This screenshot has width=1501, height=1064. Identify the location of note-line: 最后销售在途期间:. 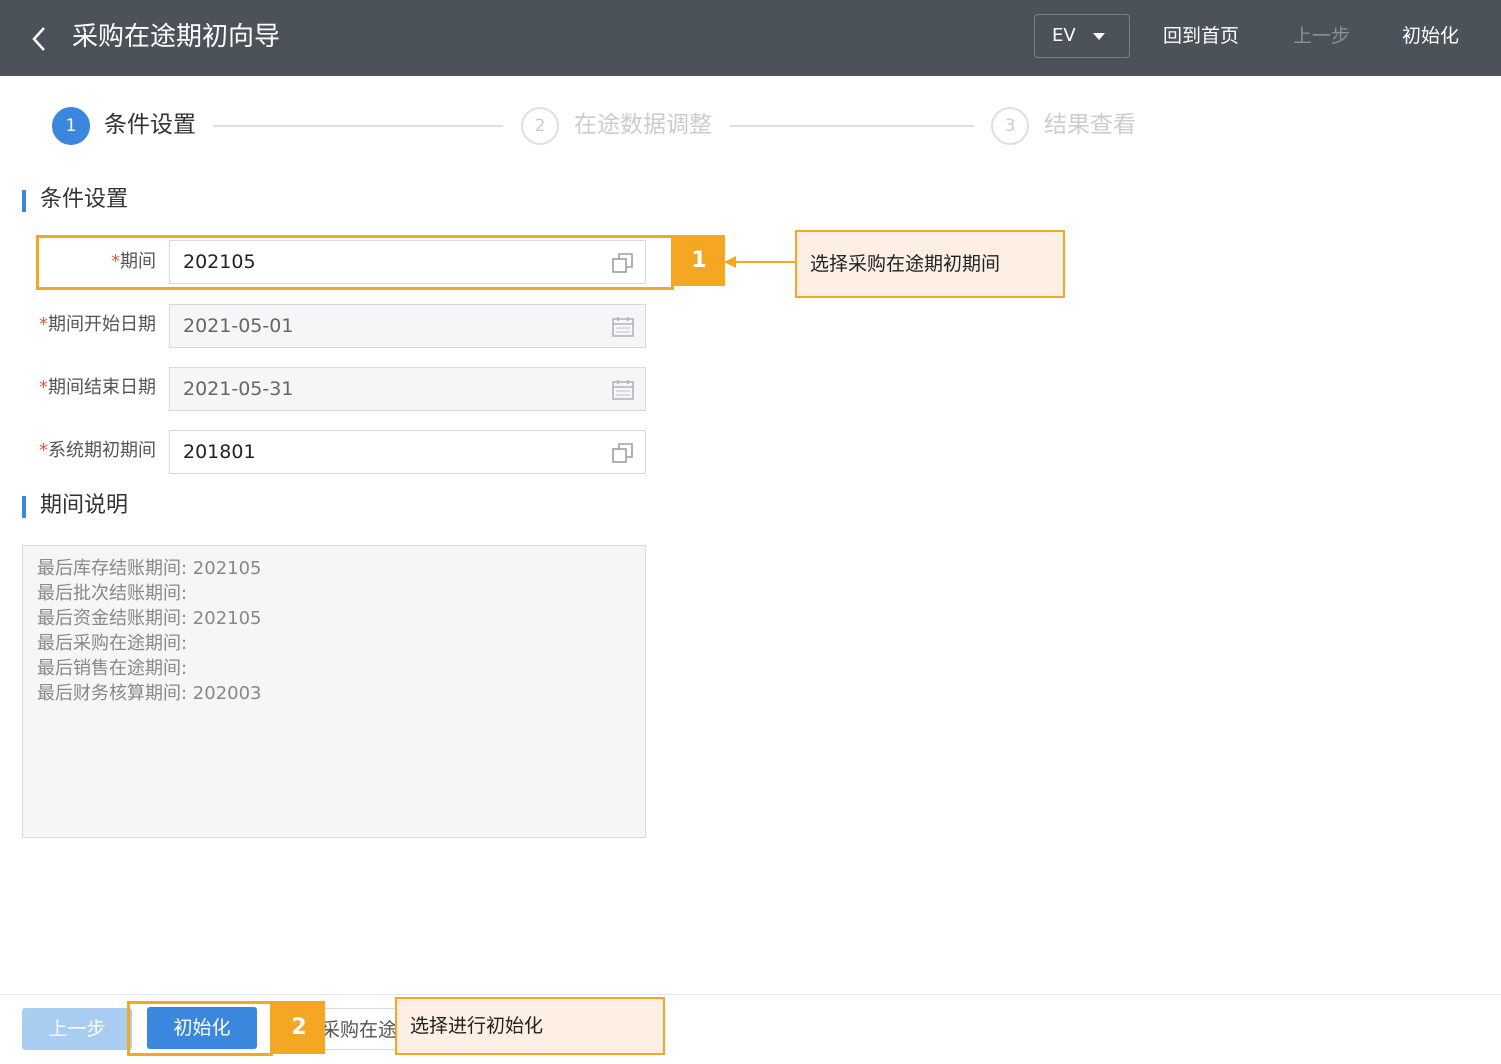
(112, 668).